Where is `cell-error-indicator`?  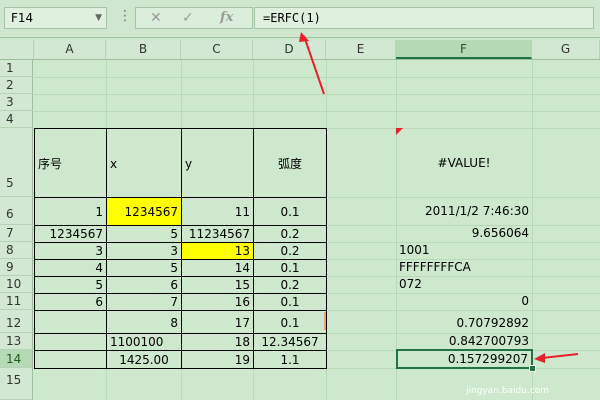 cell-error-indicator is located at coordinates (325, 321).